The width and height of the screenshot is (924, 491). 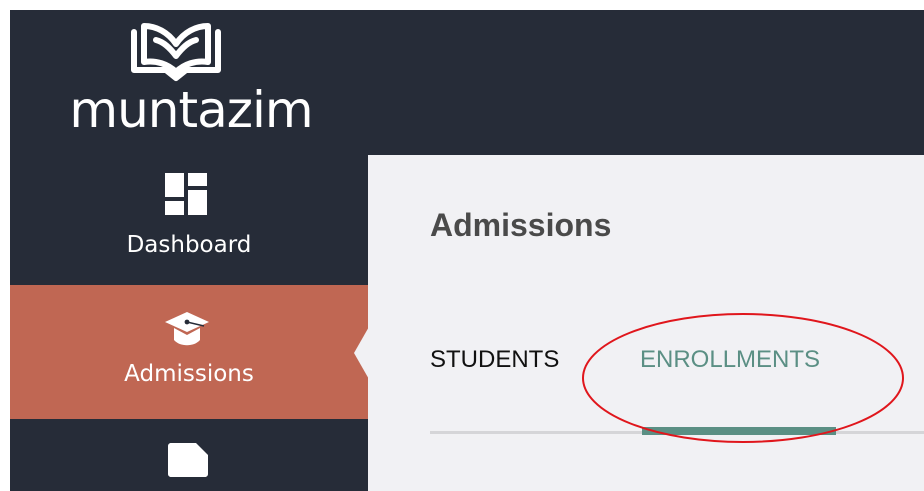 What do you see at coordinates (189, 374) in the screenshot?
I see `sidebar-item-label: Admissions` at bounding box center [189, 374].